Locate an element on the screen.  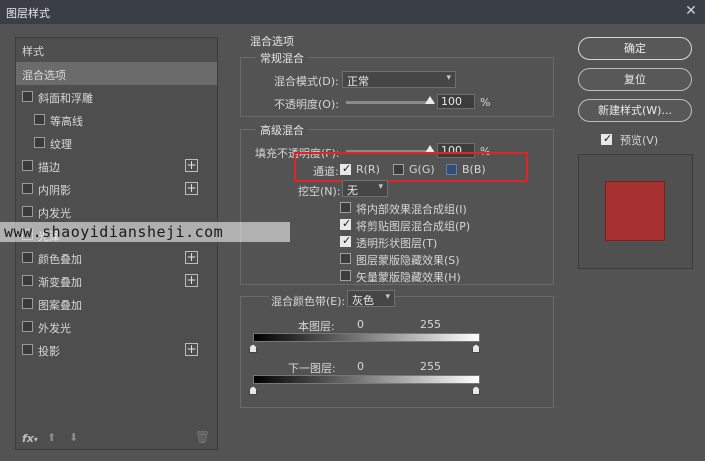
style-item-label: 纹理 is located at coordinates (61, 144).